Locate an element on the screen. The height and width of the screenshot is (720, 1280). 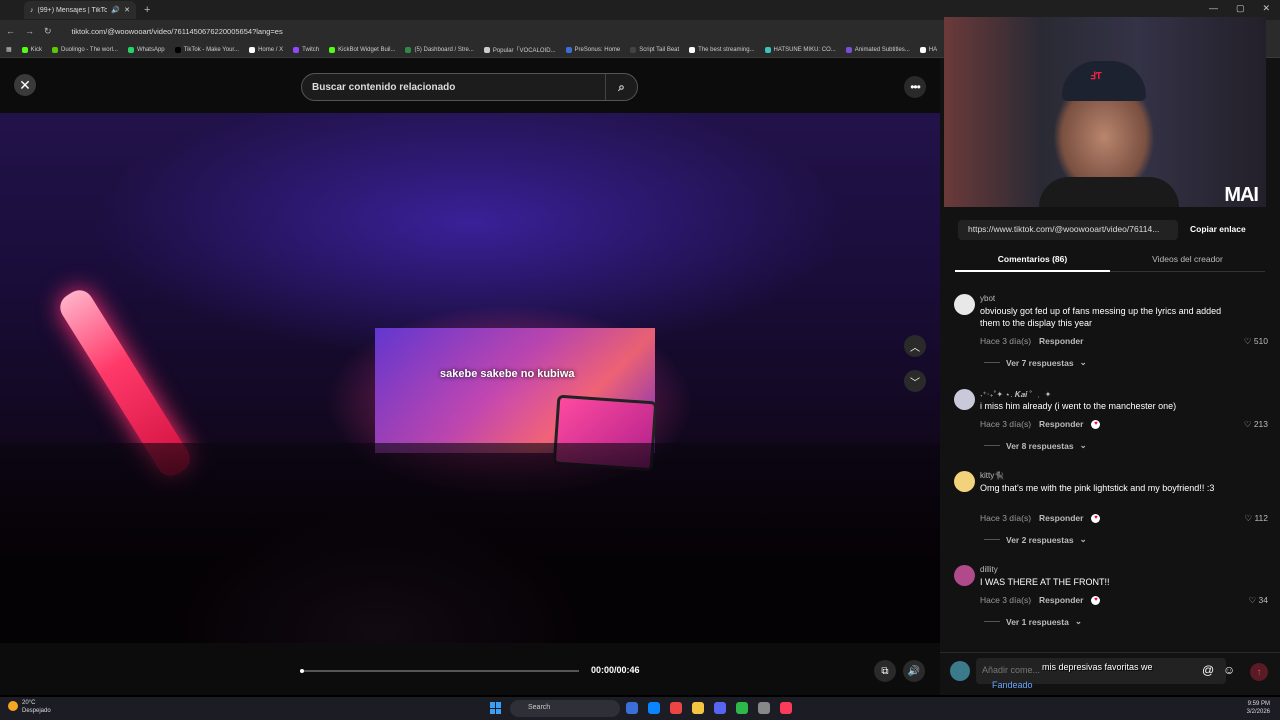
forward-icon: → is located at coordinates (29, 31).